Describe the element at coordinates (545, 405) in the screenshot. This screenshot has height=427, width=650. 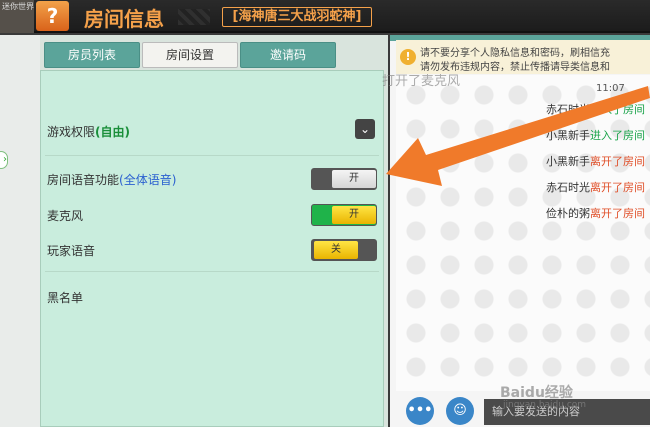
I see `watermark-url: jingyan.baidu.com` at that location.